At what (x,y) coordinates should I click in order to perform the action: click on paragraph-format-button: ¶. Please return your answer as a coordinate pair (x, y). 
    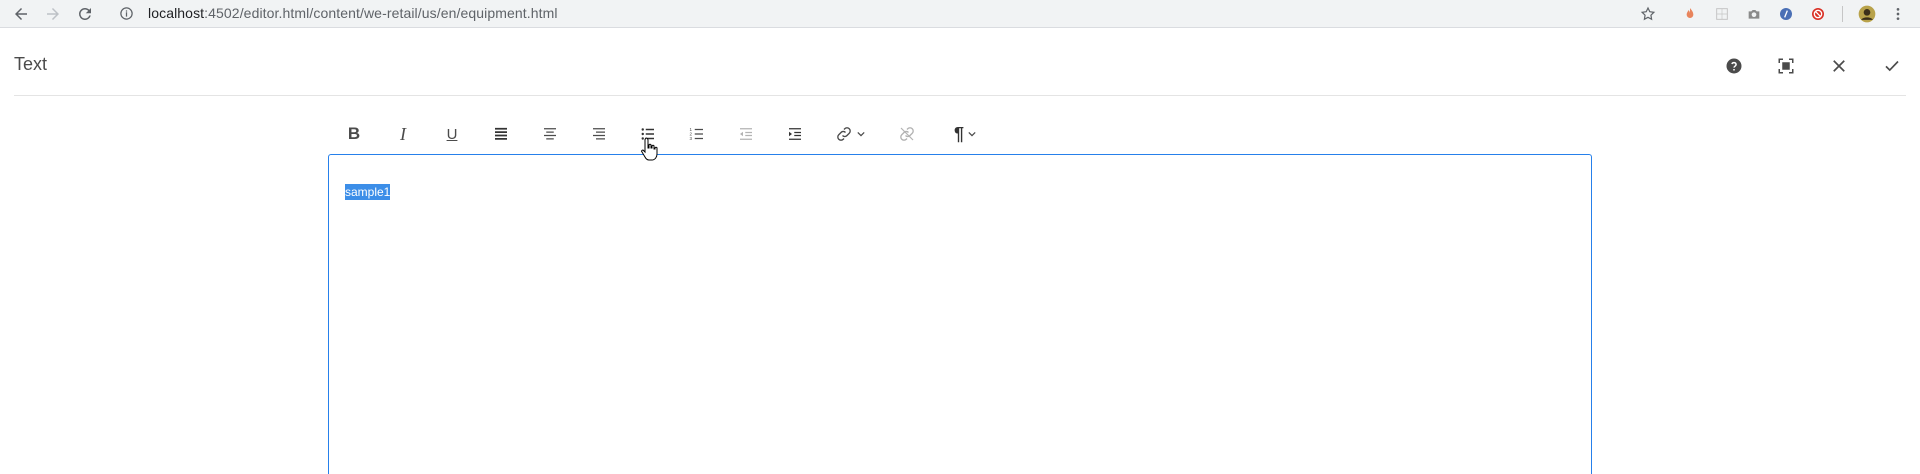
    Looking at the image, I should click on (965, 134).